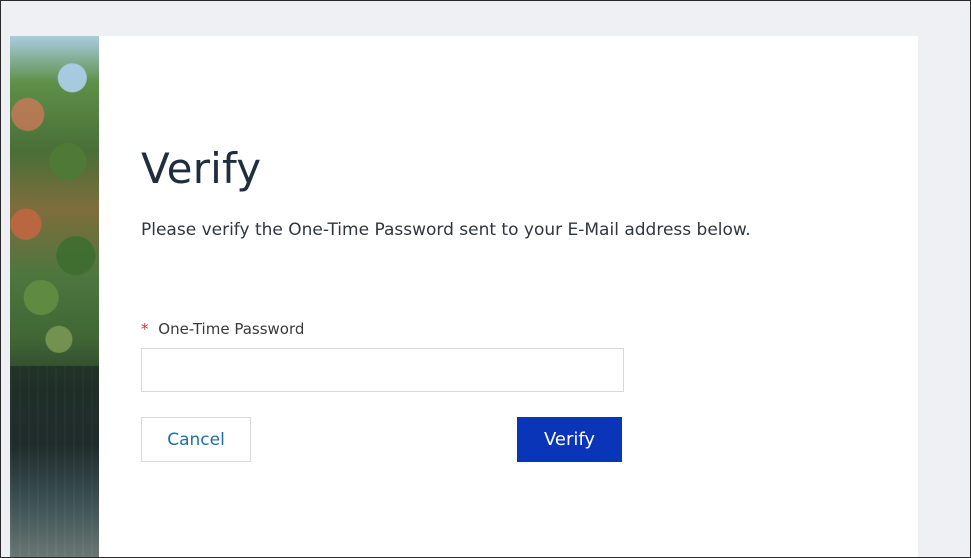 This screenshot has height=558, width=971. Describe the element at coordinates (196, 439) in the screenshot. I see `cancel-button: Cancel` at that location.